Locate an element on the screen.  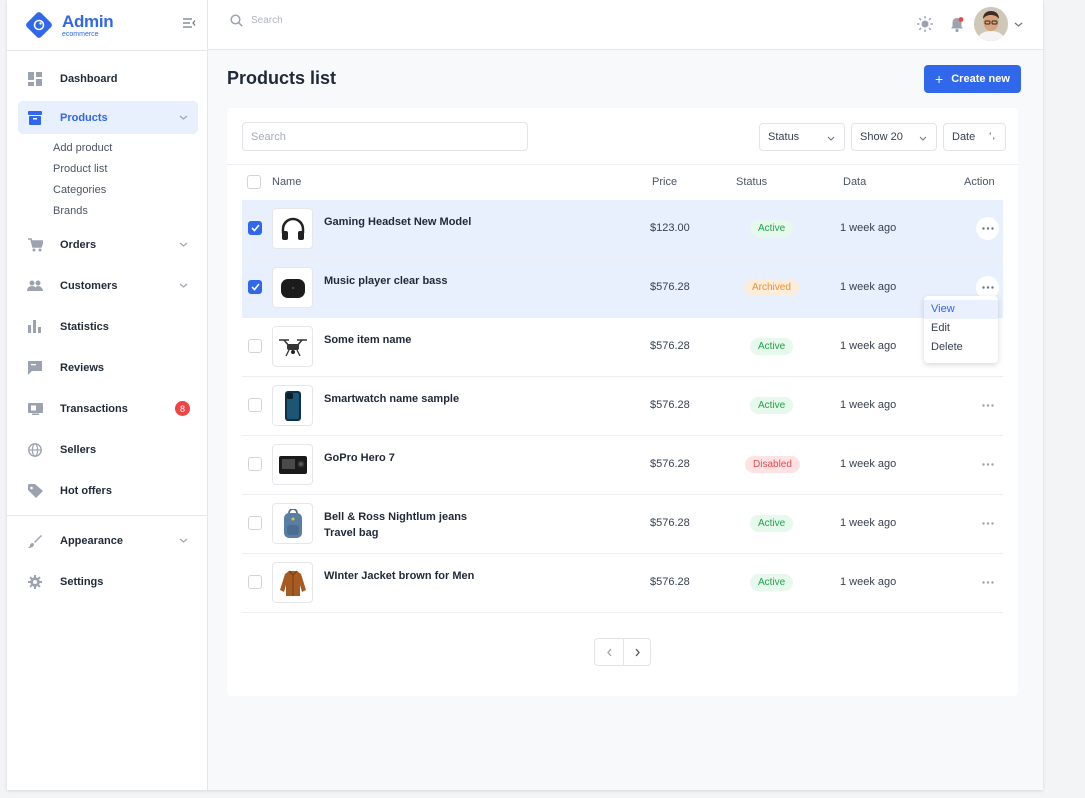
brand-diamond-icon is located at coordinates (39, 25).